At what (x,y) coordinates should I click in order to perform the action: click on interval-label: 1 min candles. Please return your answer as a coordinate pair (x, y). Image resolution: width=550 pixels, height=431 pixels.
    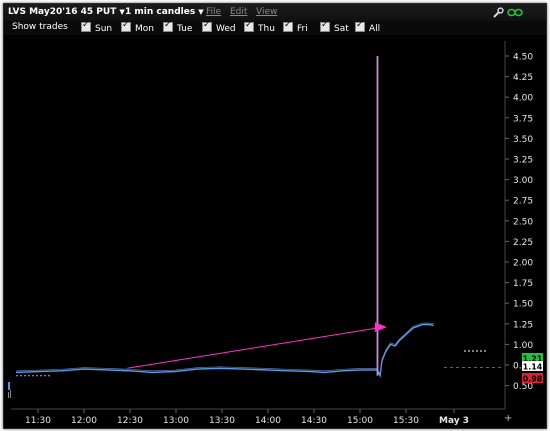
    Looking at the image, I should click on (160, 12).